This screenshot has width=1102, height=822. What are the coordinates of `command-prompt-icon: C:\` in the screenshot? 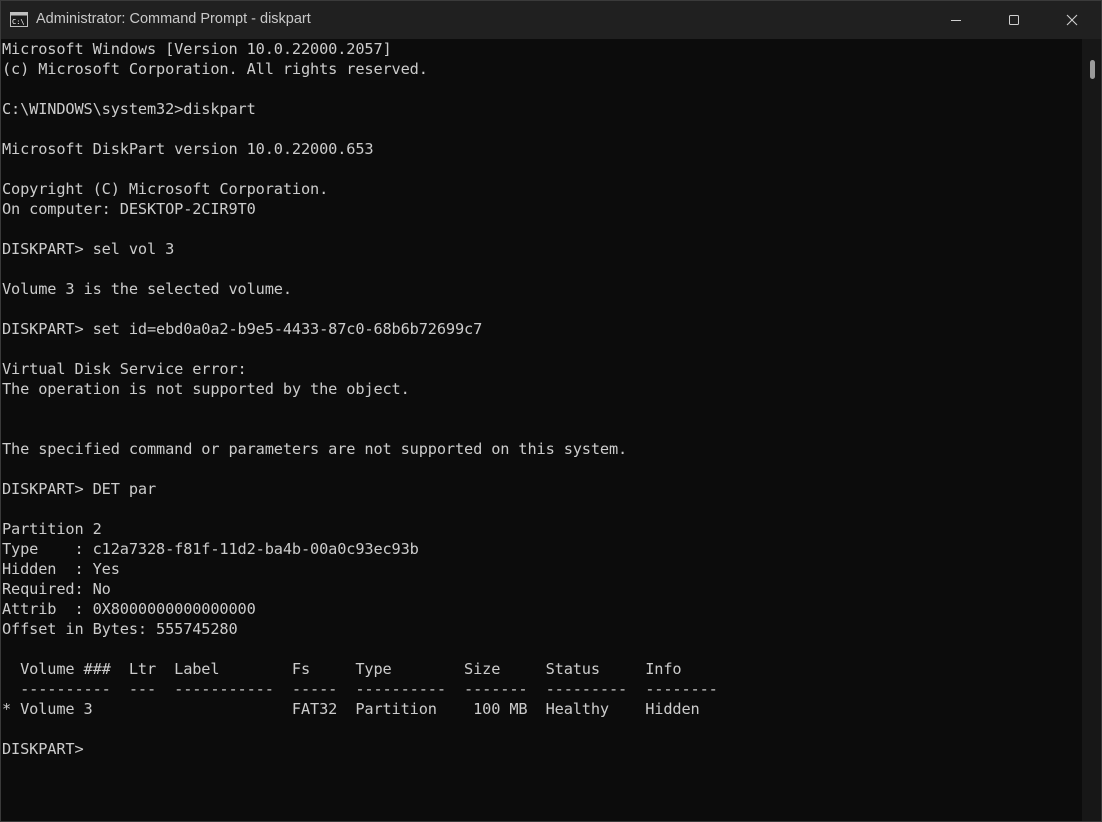 It's located at (19, 19).